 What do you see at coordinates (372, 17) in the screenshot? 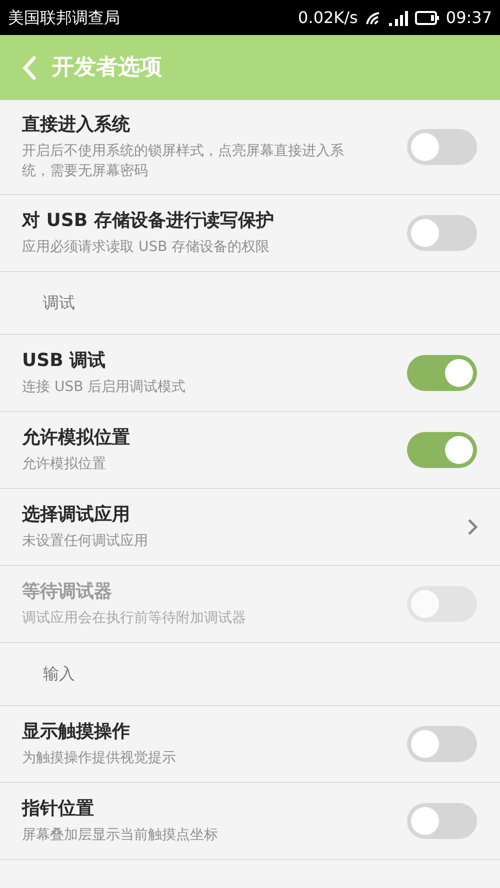
I see `wifi-icon` at bounding box center [372, 17].